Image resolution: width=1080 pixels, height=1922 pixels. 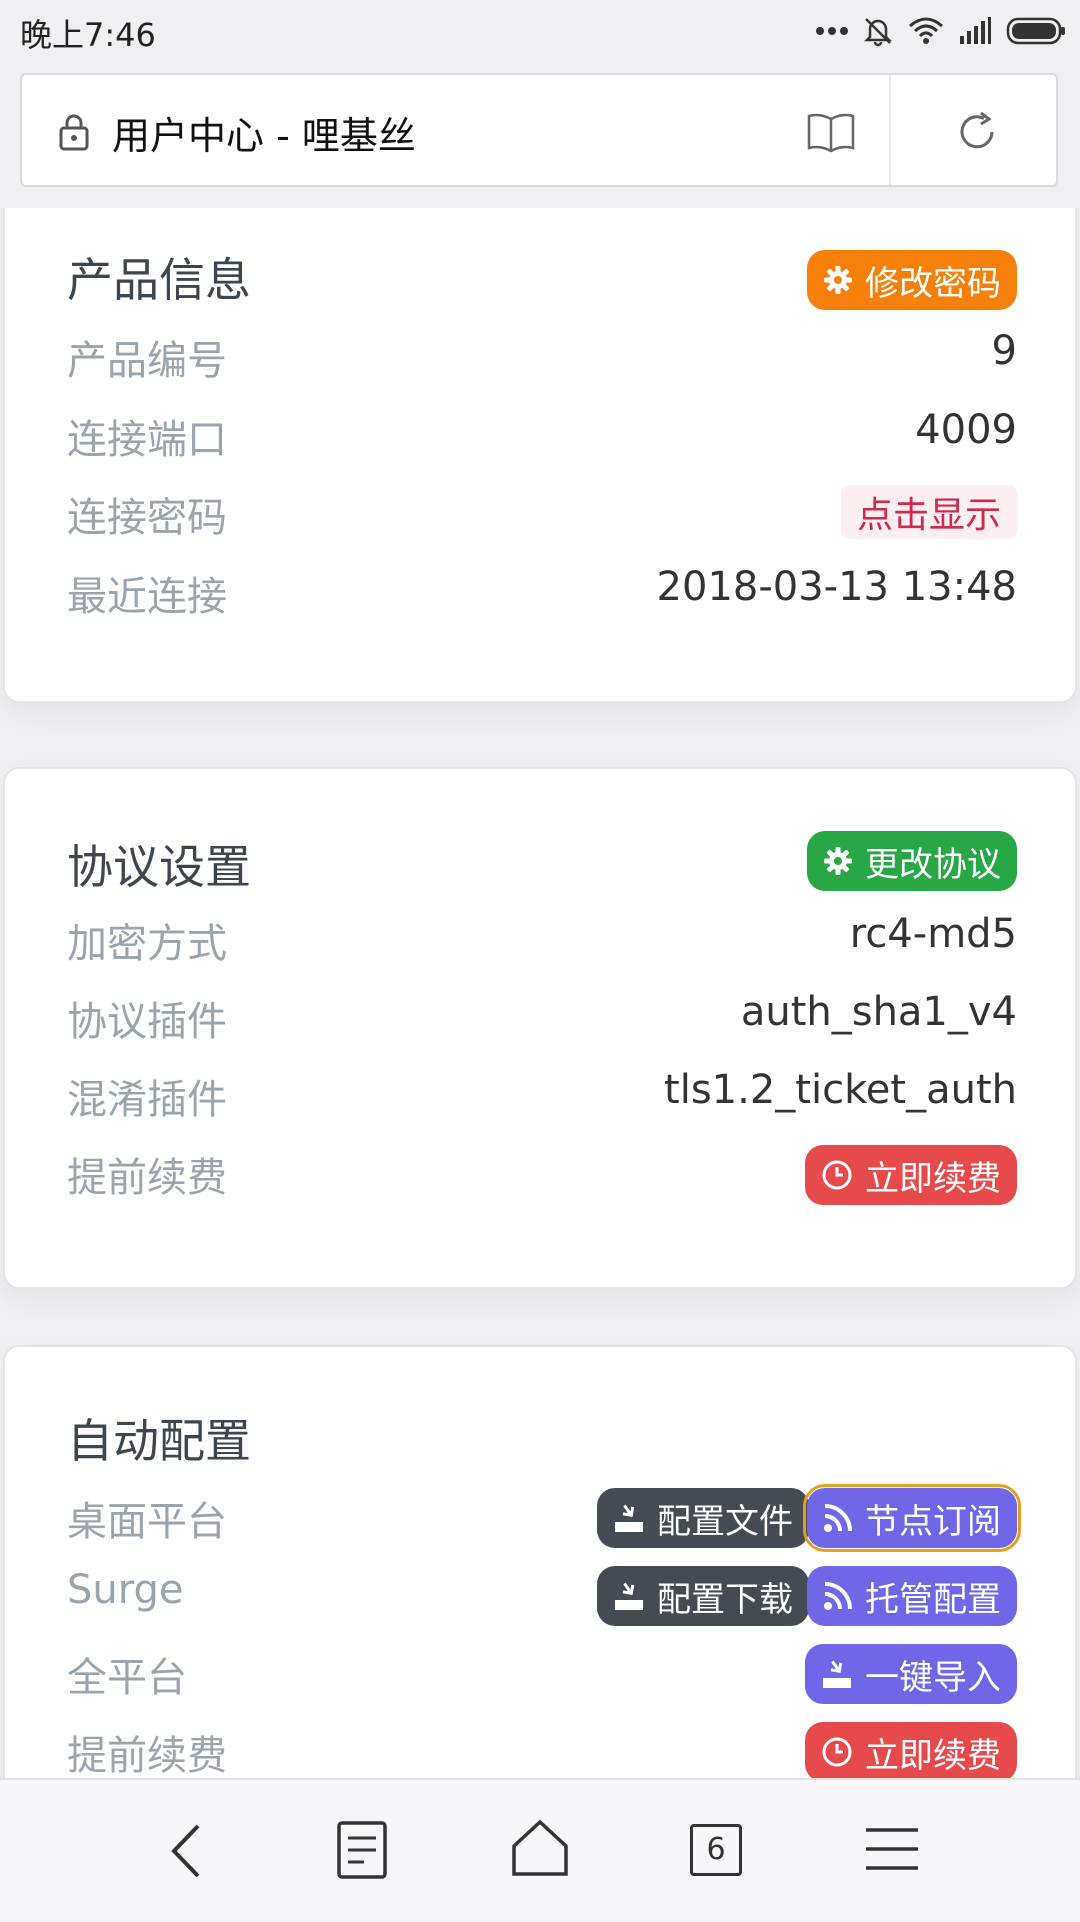 I want to click on change-password-button: 修改密码, so click(x=912, y=280).